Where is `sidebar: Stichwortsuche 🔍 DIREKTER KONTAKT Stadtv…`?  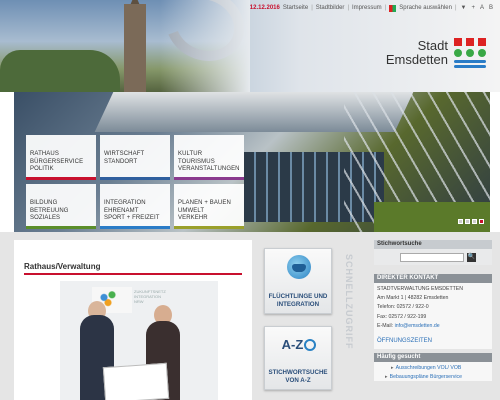 sidebar: Stichwortsuche 🔍 DIREKTER KONTAKT Stadtv… is located at coordinates (433, 320).